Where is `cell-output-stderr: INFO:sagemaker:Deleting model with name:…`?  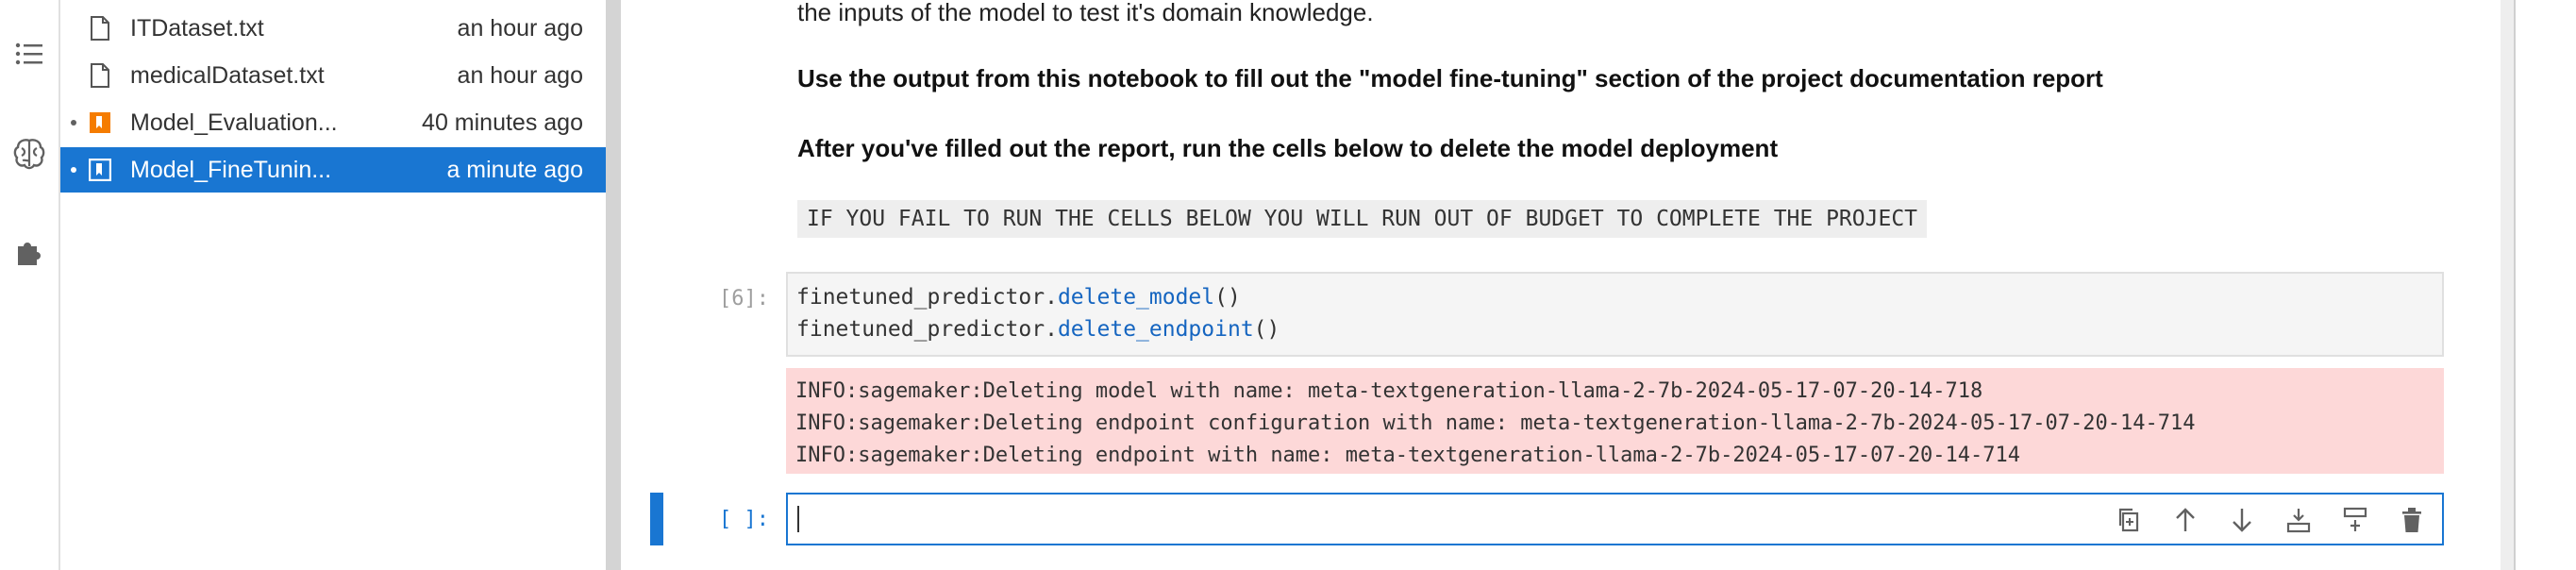 cell-output-stderr: INFO:sagemaker:Deleting model with name:… is located at coordinates (1615, 421).